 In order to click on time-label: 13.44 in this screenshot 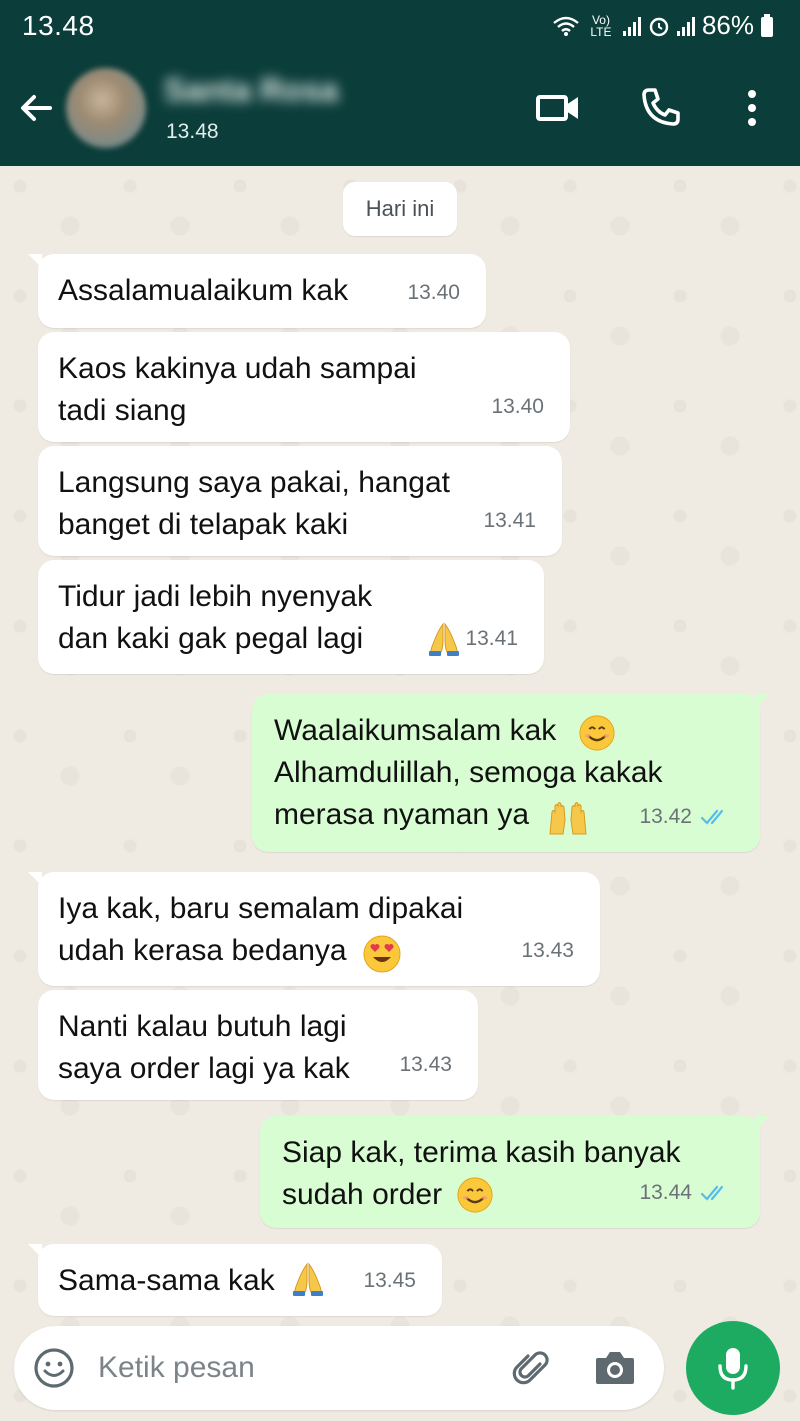, I will do `click(665, 1192)`.